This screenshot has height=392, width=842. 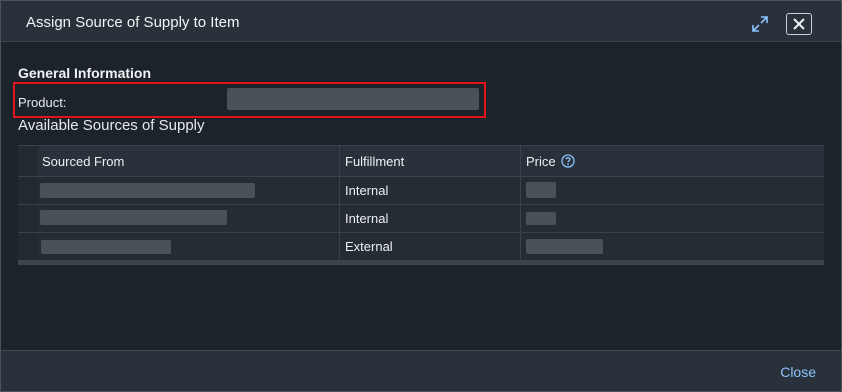 I want to click on expand-icon, so click(x=760, y=24).